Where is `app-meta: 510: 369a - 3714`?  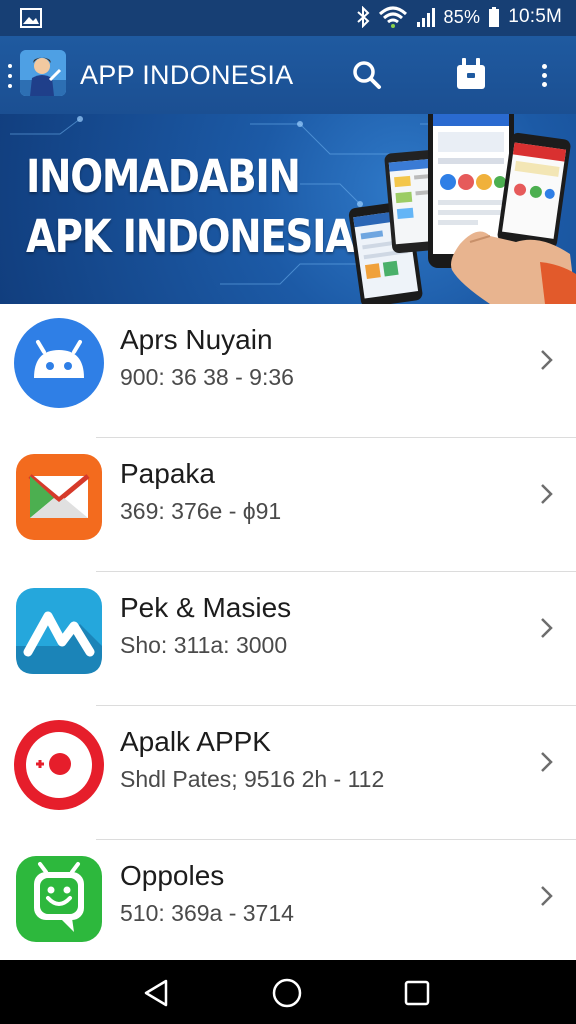
app-meta: 510: 369a - 3714 is located at coordinates (207, 913).